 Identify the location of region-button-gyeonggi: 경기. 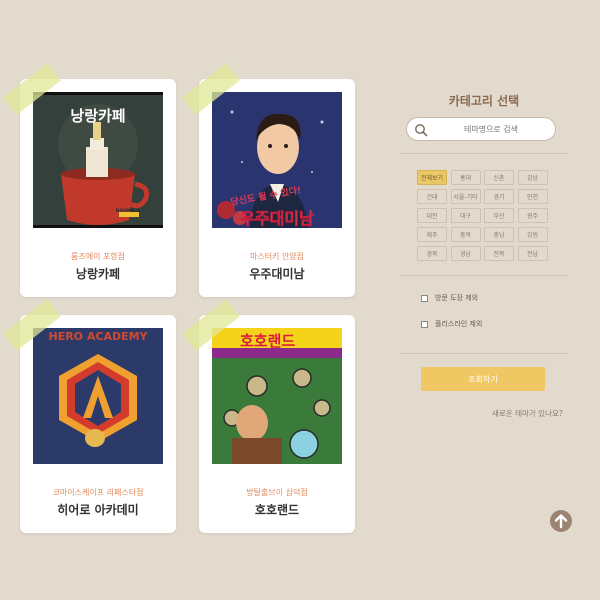
(499, 196).